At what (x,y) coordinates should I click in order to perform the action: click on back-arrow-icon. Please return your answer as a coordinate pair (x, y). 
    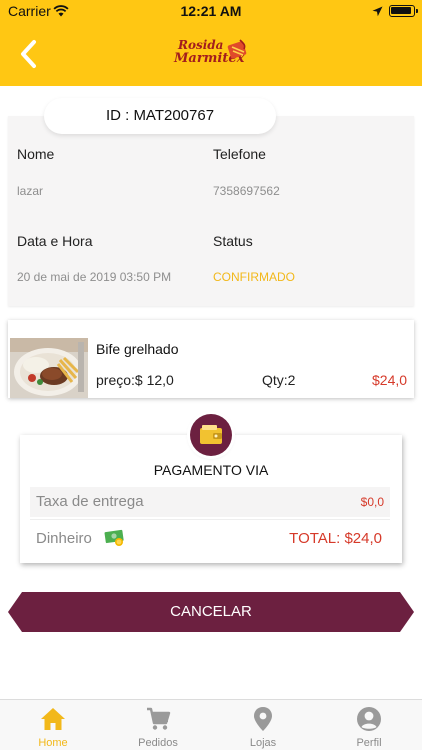
    Looking at the image, I should click on (28, 54).